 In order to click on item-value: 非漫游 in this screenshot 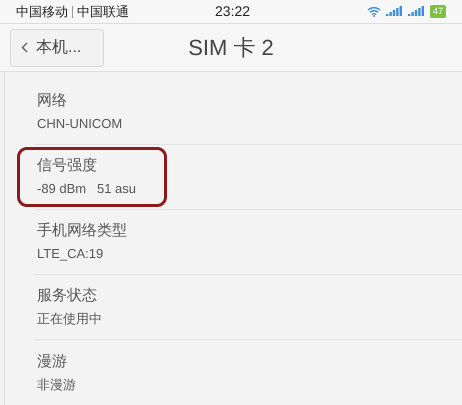, I will do `click(56, 385)`.